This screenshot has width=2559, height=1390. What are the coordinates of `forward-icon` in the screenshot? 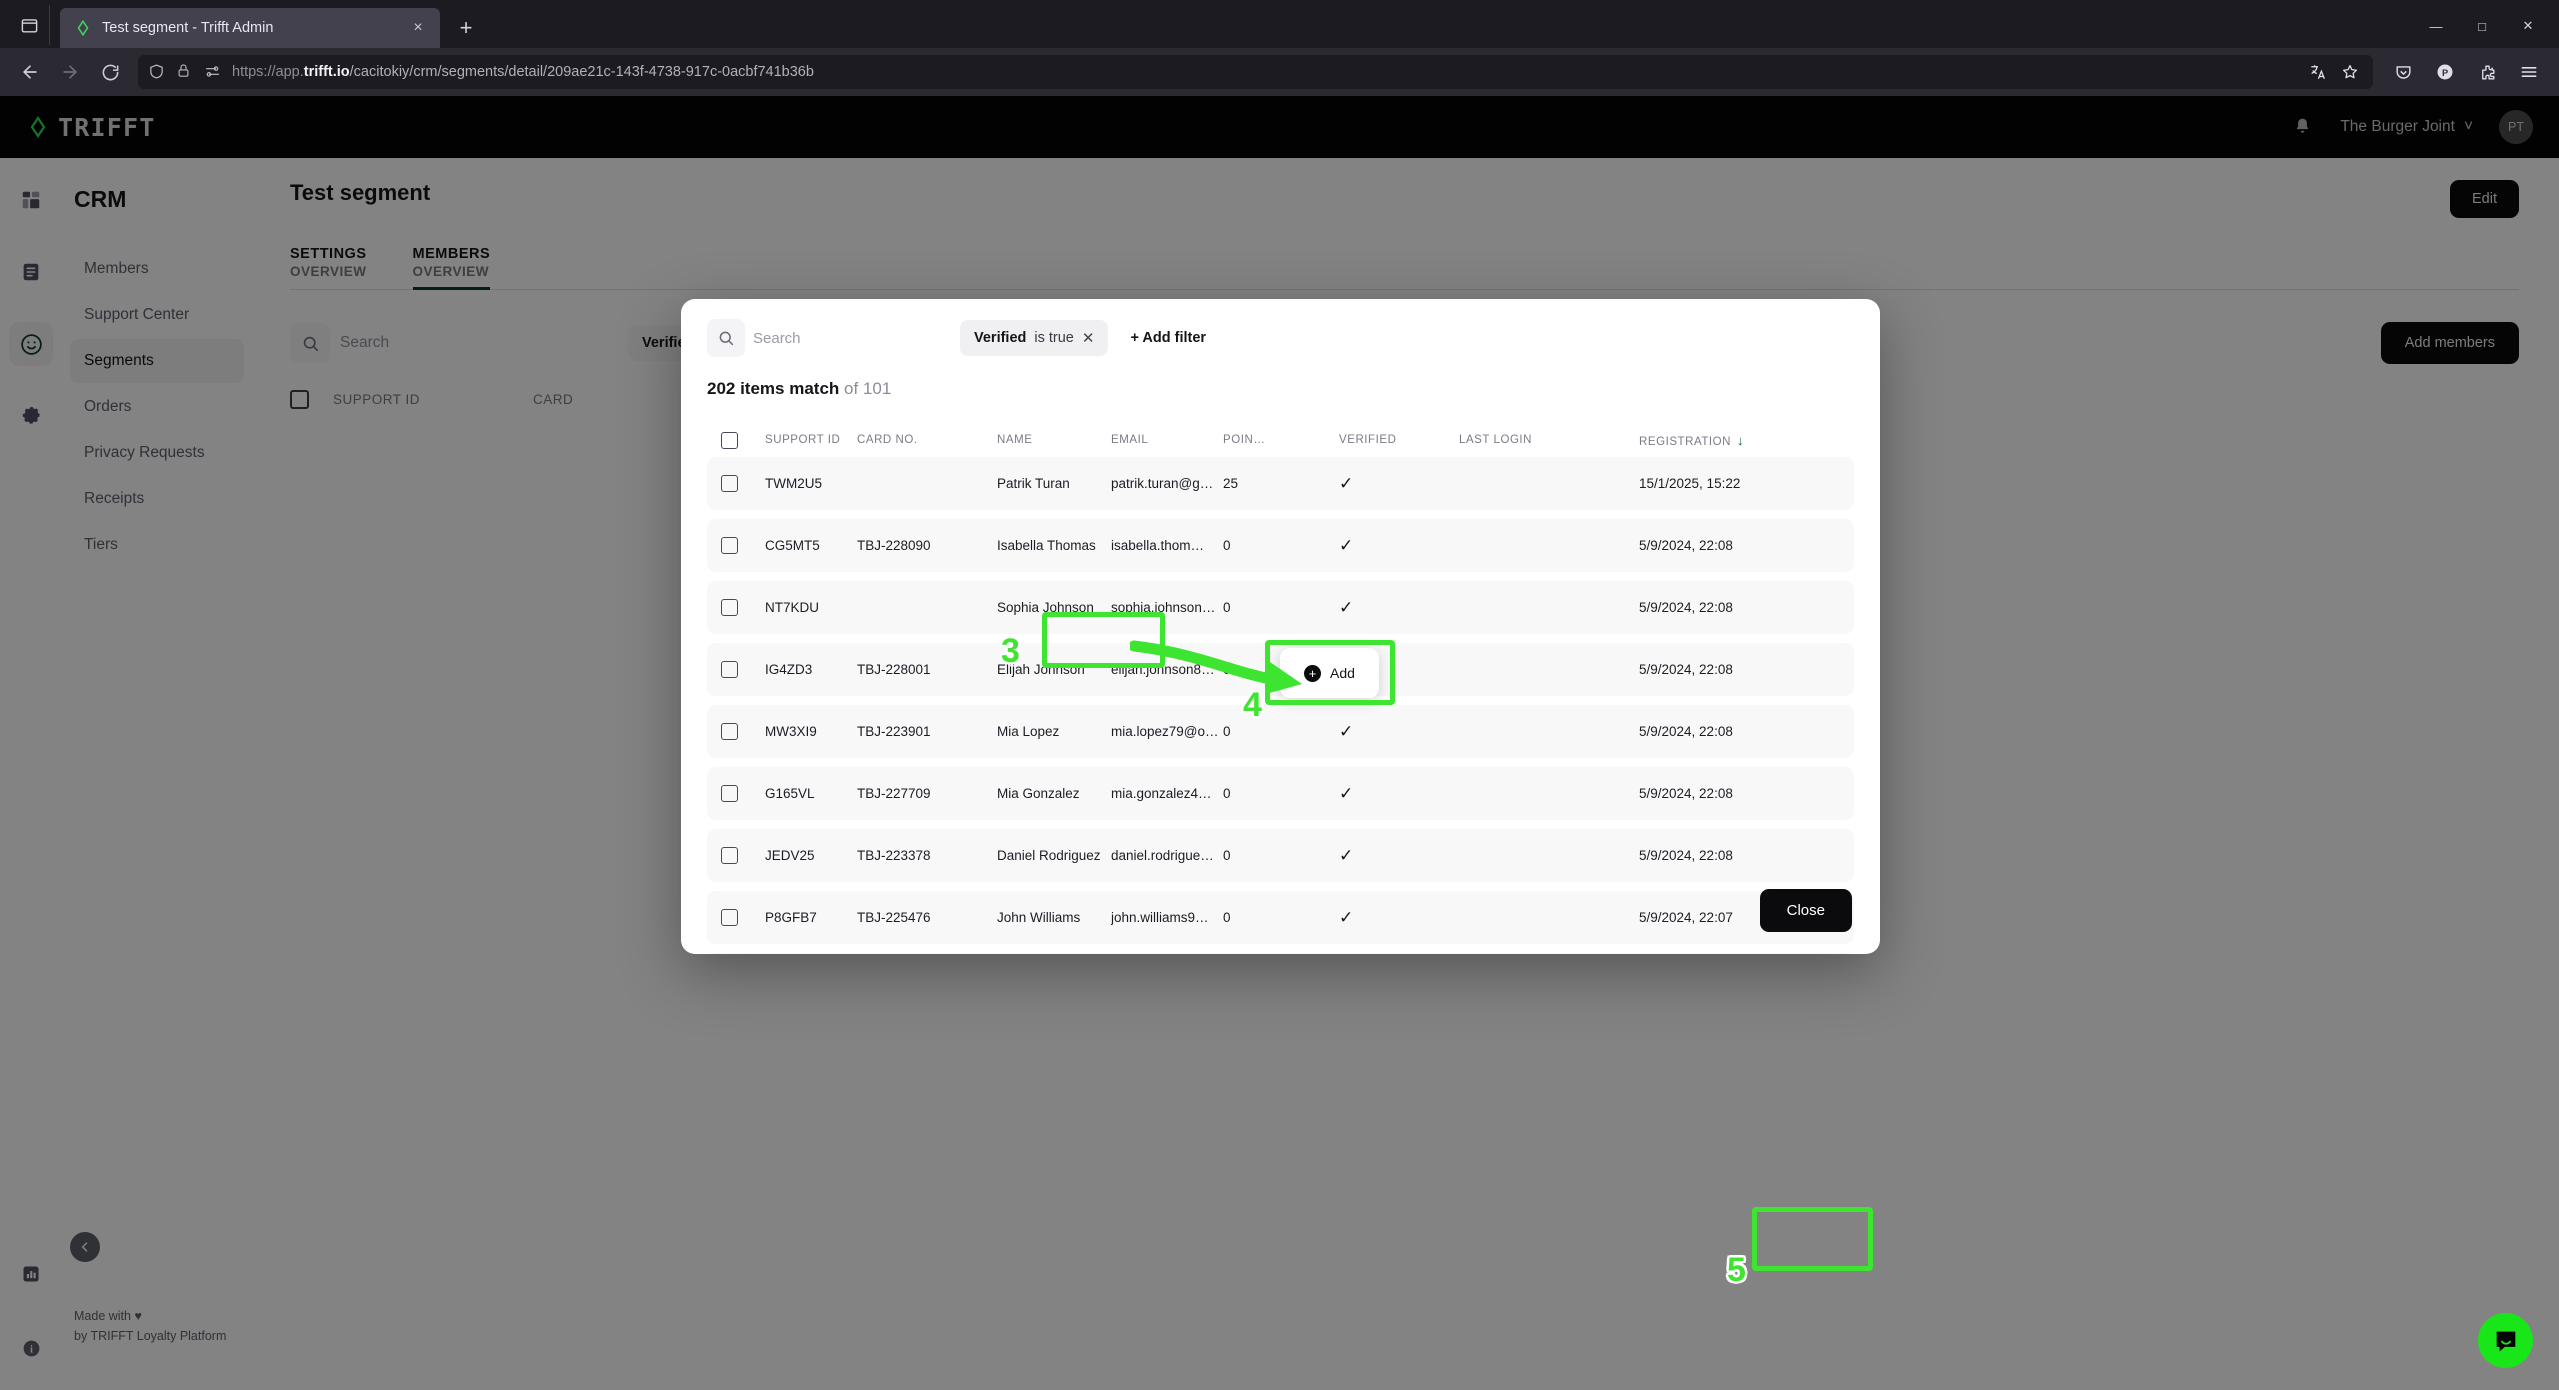 It's located at (70, 72).